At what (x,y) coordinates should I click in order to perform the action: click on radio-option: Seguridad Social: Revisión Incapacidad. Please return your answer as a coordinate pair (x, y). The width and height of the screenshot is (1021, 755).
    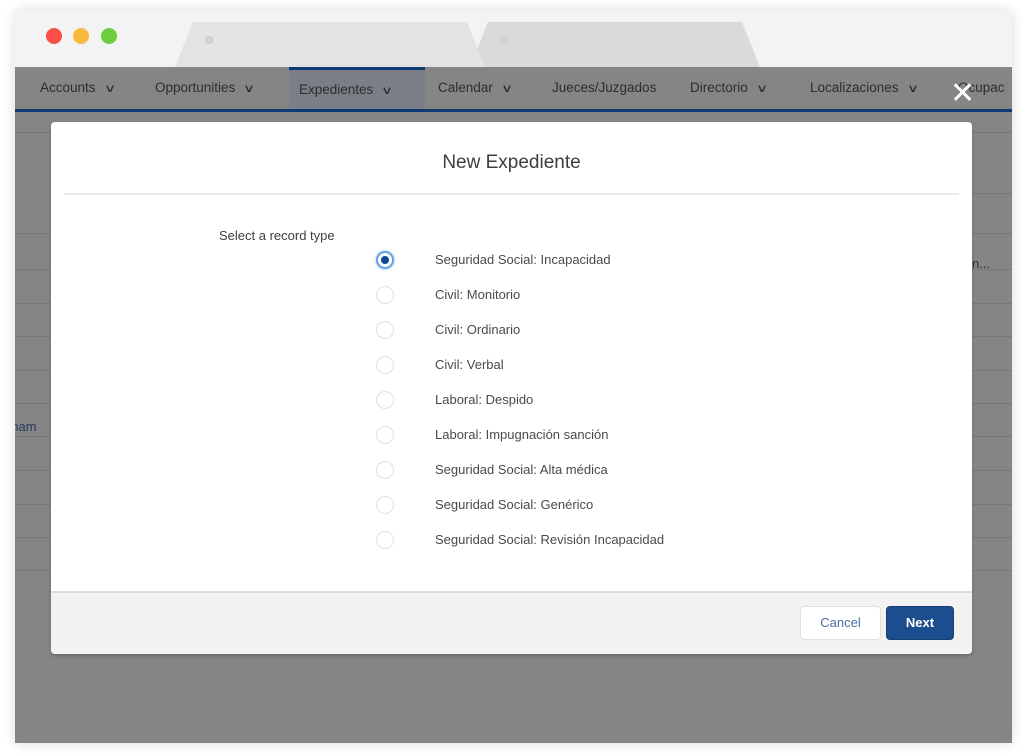
    Looking at the image, I should click on (626, 546).